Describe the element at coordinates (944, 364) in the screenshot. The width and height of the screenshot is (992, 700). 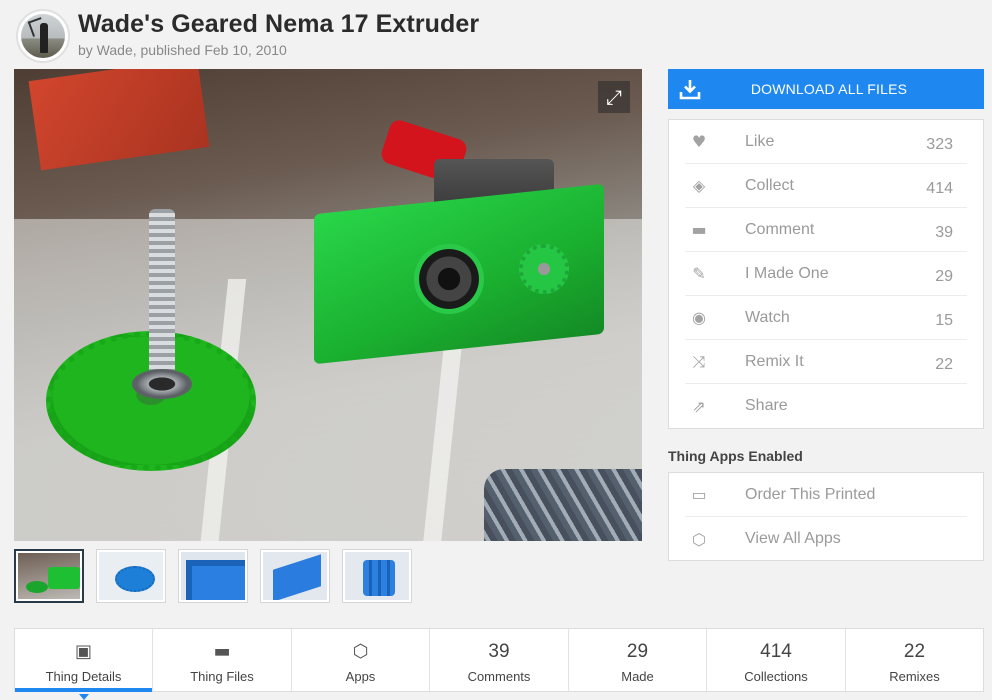
I see `action-count: 22` at that location.